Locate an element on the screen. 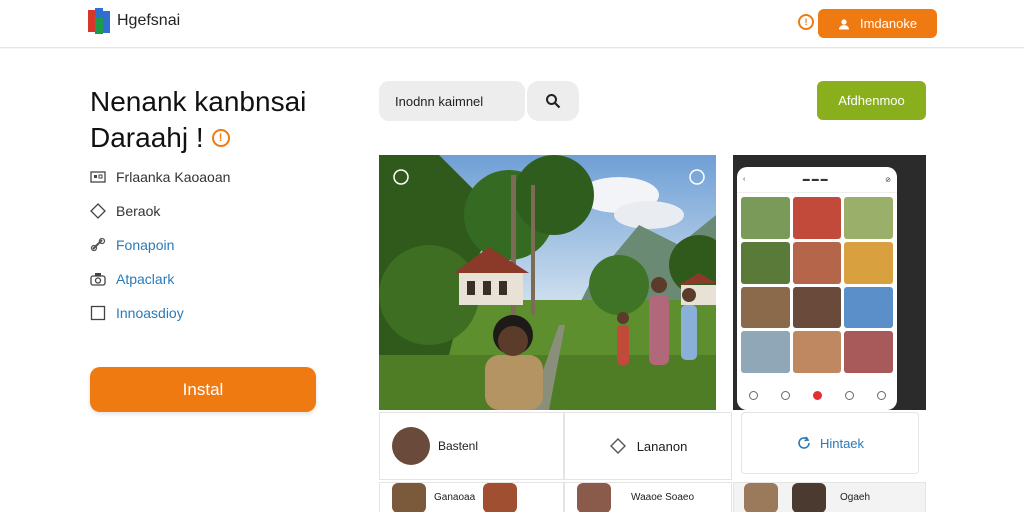 Image resolution: width=1024 pixels, height=512 pixels. phone-header: ‹ ▬ ▬ ▬ ⊘ is located at coordinates (817, 180).